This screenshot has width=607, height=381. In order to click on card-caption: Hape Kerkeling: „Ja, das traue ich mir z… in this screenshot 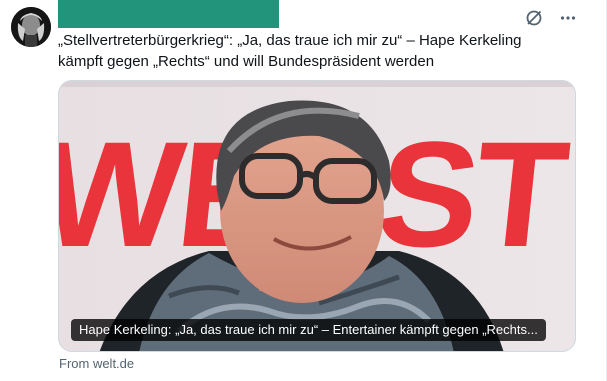, I will do `click(308, 330)`.